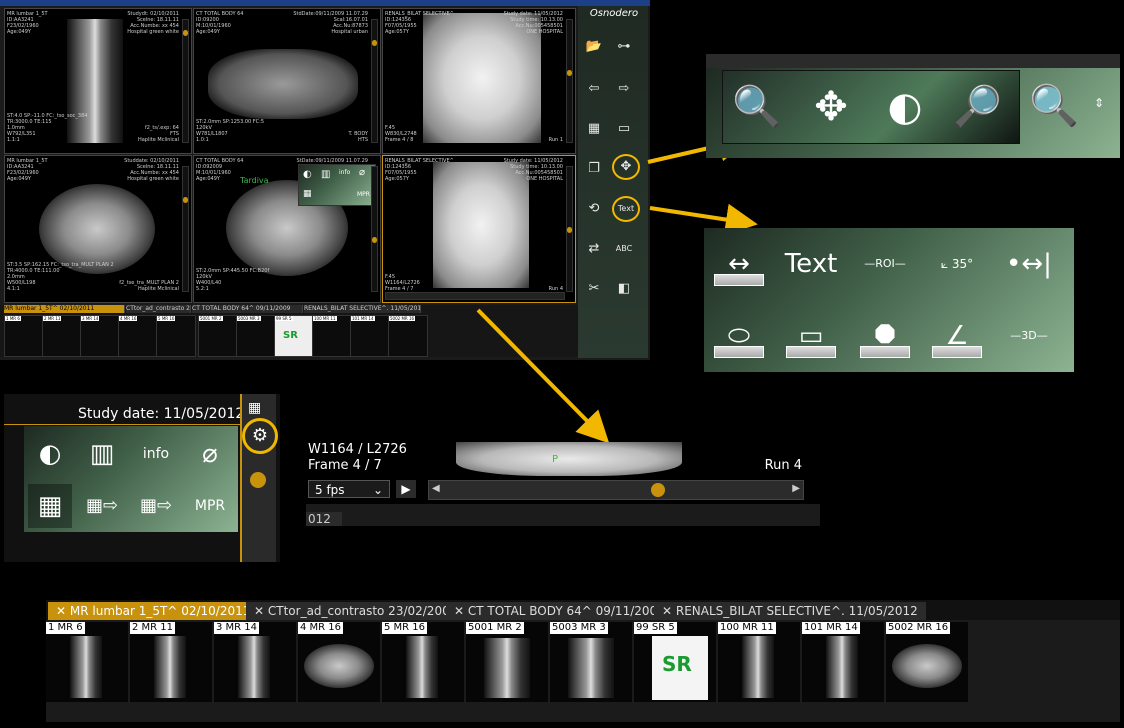 This screenshot has height=728, width=1124. I want to click on rectangle-roi-icon: ▭, so click(811, 336).